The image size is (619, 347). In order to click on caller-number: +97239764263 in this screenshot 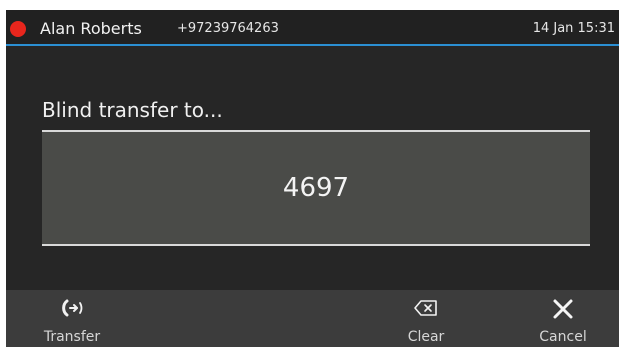, I will do `click(228, 28)`.